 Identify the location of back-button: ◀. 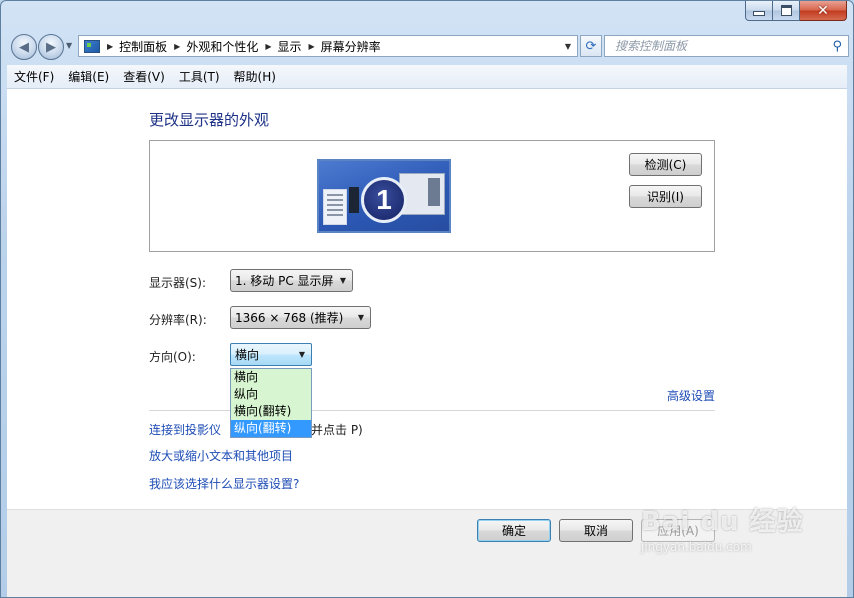
(24, 47).